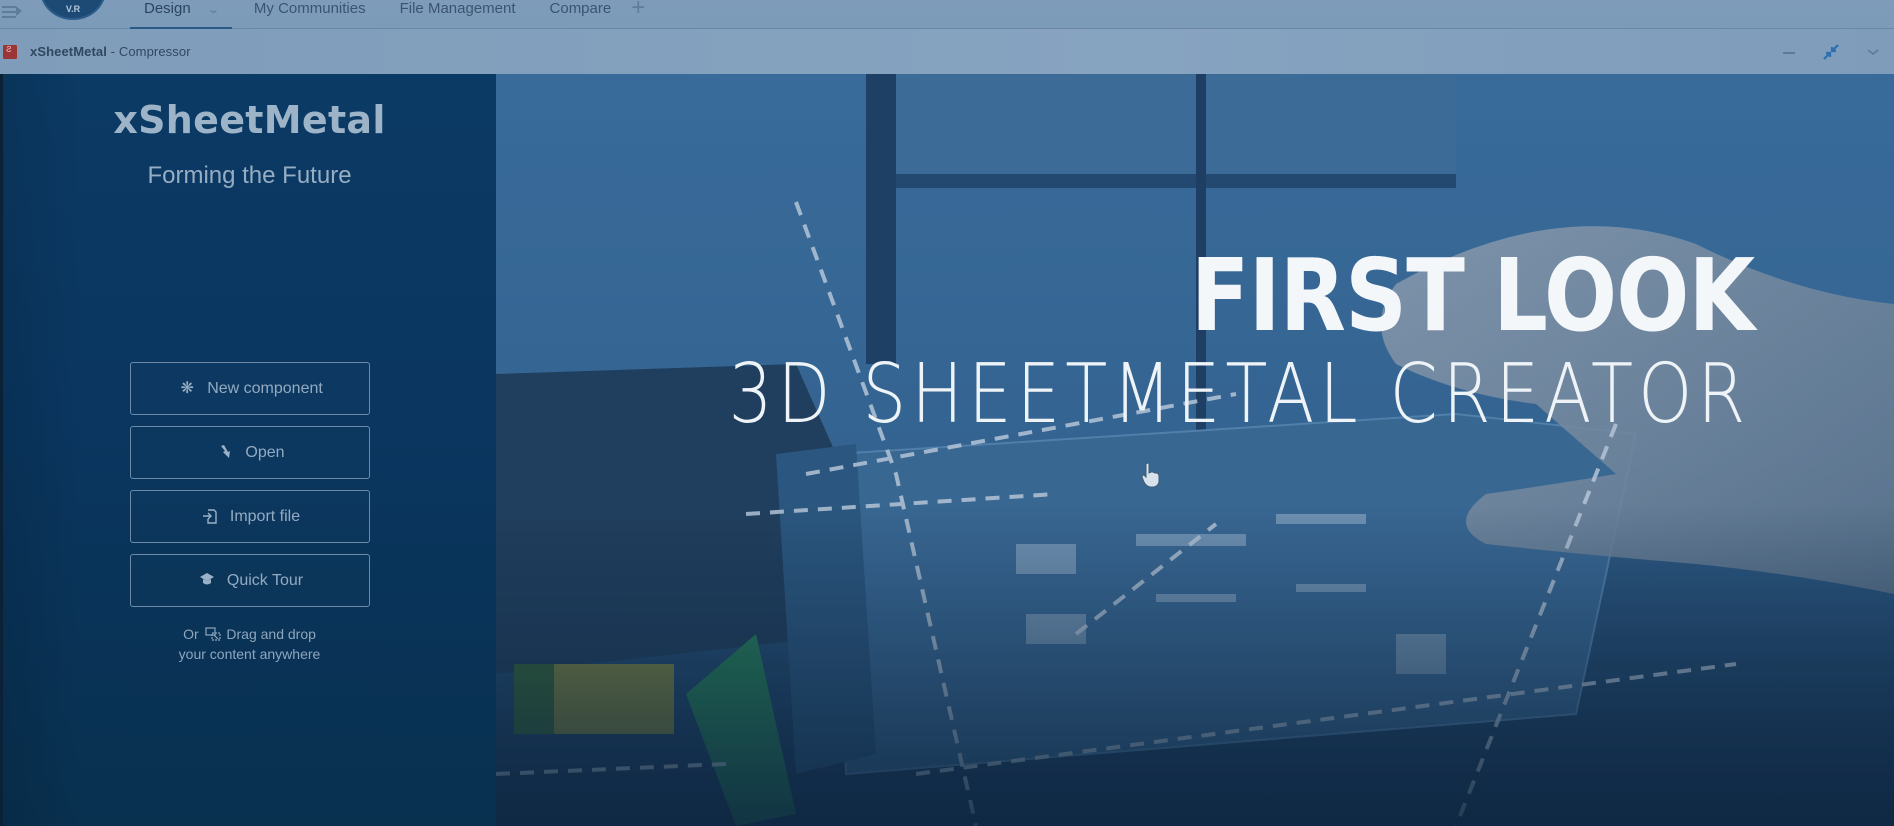  Describe the element at coordinates (225, 453) in the screenshot. I see `open-arrow-icon` at that location.